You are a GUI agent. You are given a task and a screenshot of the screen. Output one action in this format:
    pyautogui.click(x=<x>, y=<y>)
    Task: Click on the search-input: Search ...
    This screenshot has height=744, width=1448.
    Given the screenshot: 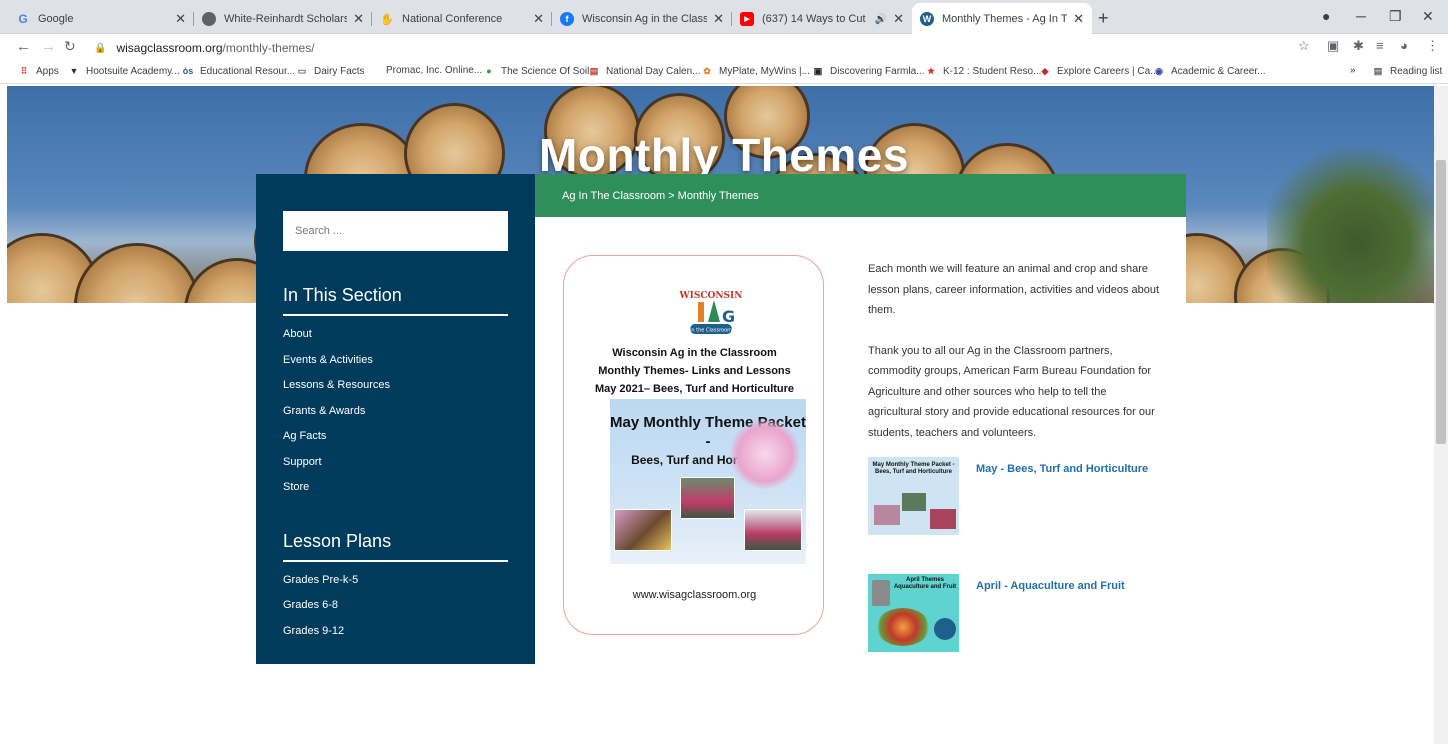 What is the action you would take?
    pyautogui.click(x=395, y=231)
    